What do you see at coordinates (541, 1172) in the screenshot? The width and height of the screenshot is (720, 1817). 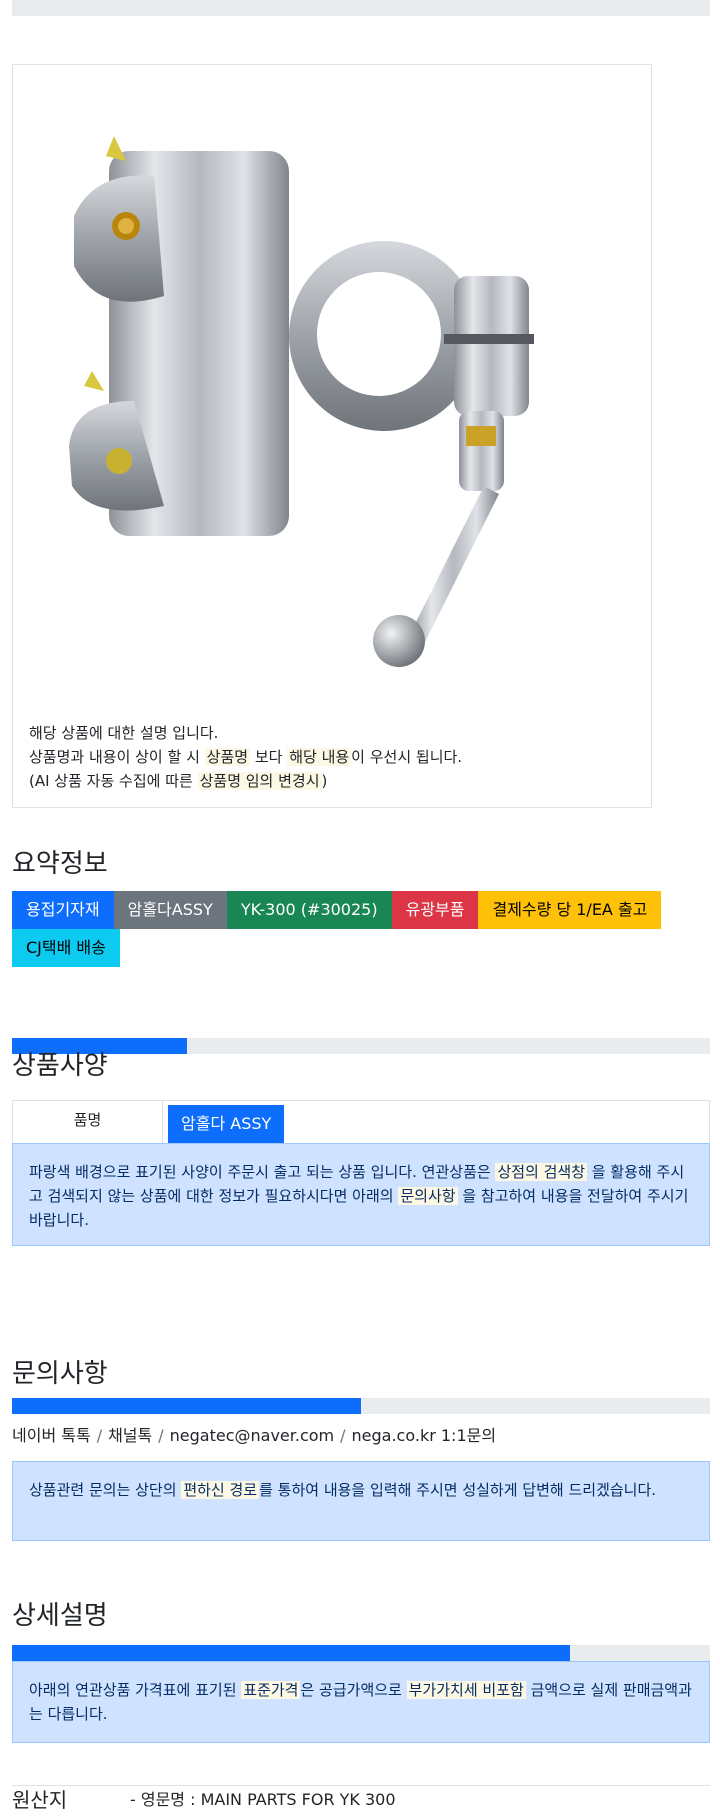 I see `highlight-search: 상점의 검색창` at bounding box center [541, 1172].